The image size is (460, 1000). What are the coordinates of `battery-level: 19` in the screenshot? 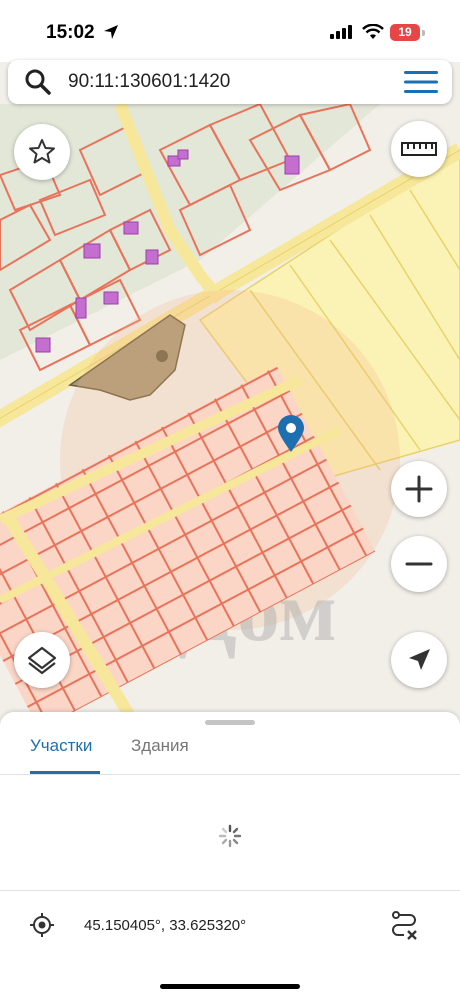 It's located at (405, 32).